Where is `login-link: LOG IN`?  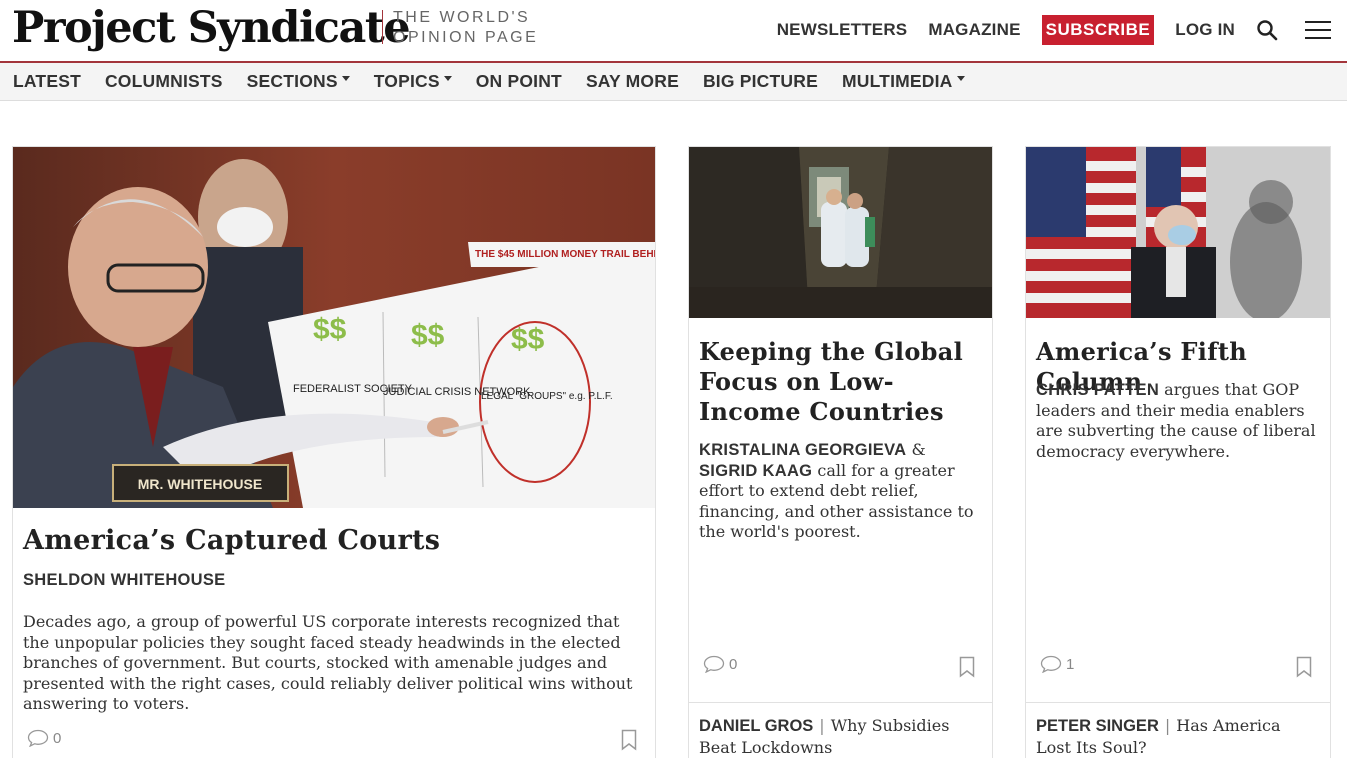 login-link: LOG IN is located at coordinates (1205, 30).